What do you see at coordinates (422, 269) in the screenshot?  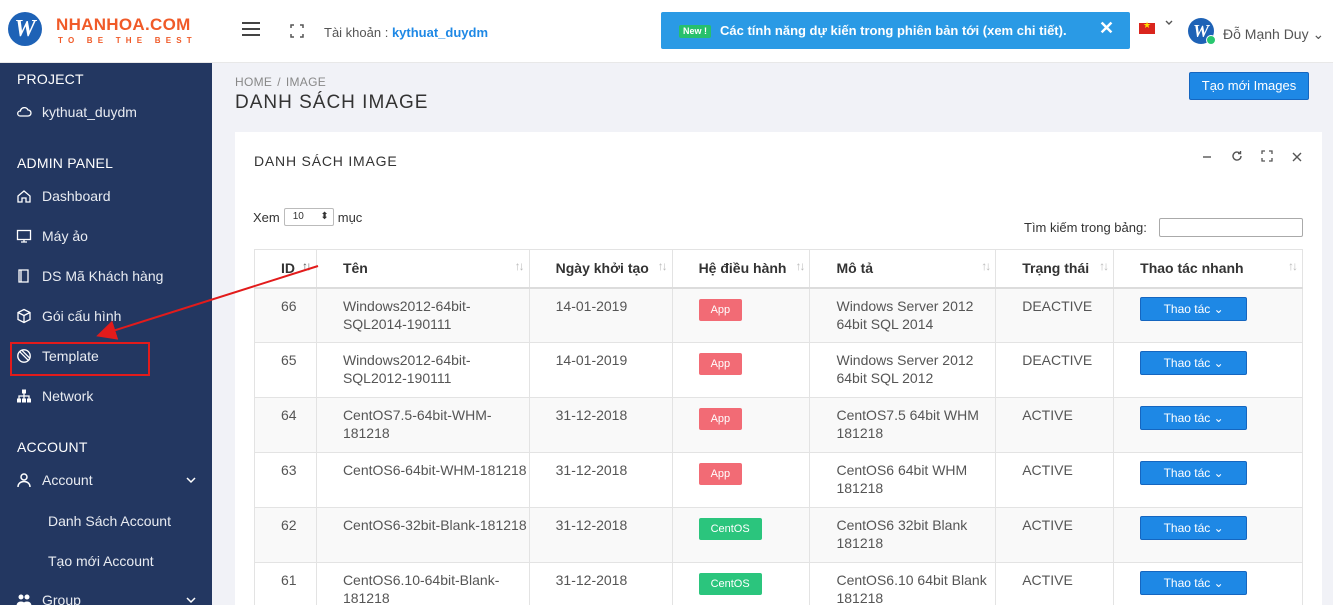 I see `column-header-name: Tên ↑↓` at bounding box center [422, 269].